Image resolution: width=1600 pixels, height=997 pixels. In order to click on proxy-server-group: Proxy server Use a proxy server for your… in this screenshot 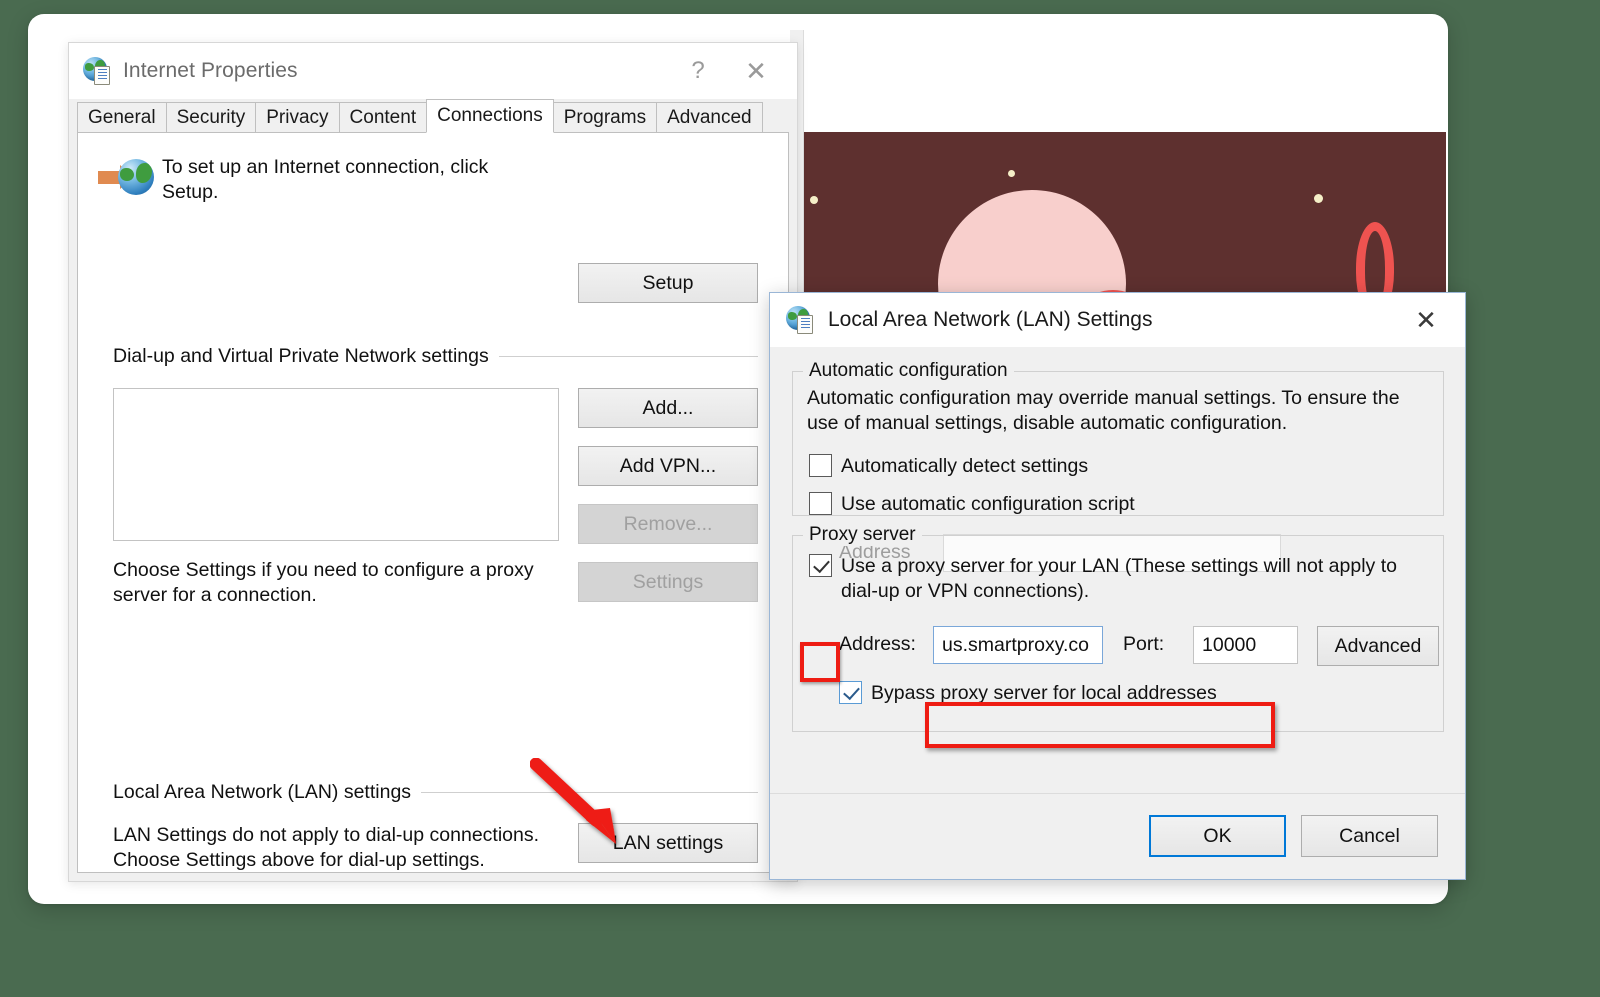, I will do `click(1118, 628)`.